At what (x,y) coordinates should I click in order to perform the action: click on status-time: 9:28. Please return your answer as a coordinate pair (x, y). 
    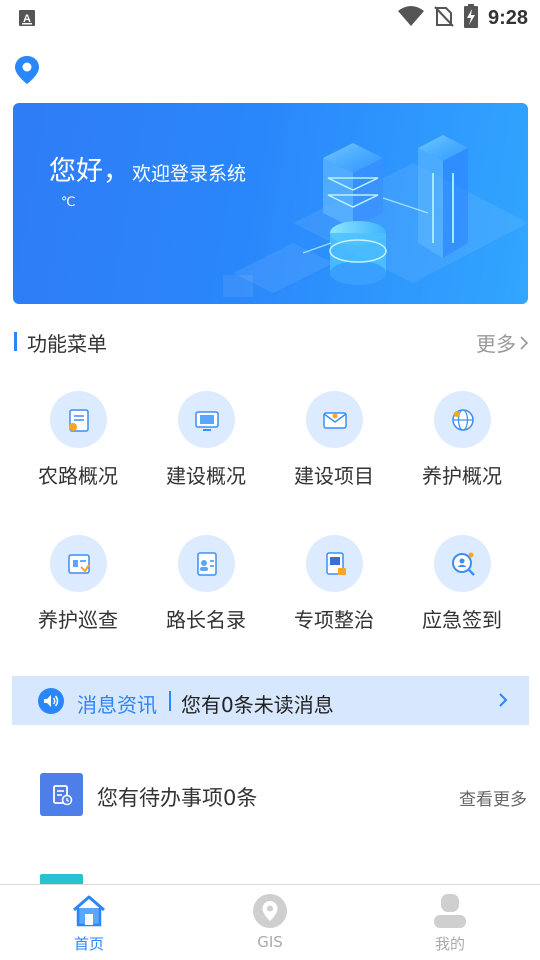
    Looking at the image, I should click on (507, 17).